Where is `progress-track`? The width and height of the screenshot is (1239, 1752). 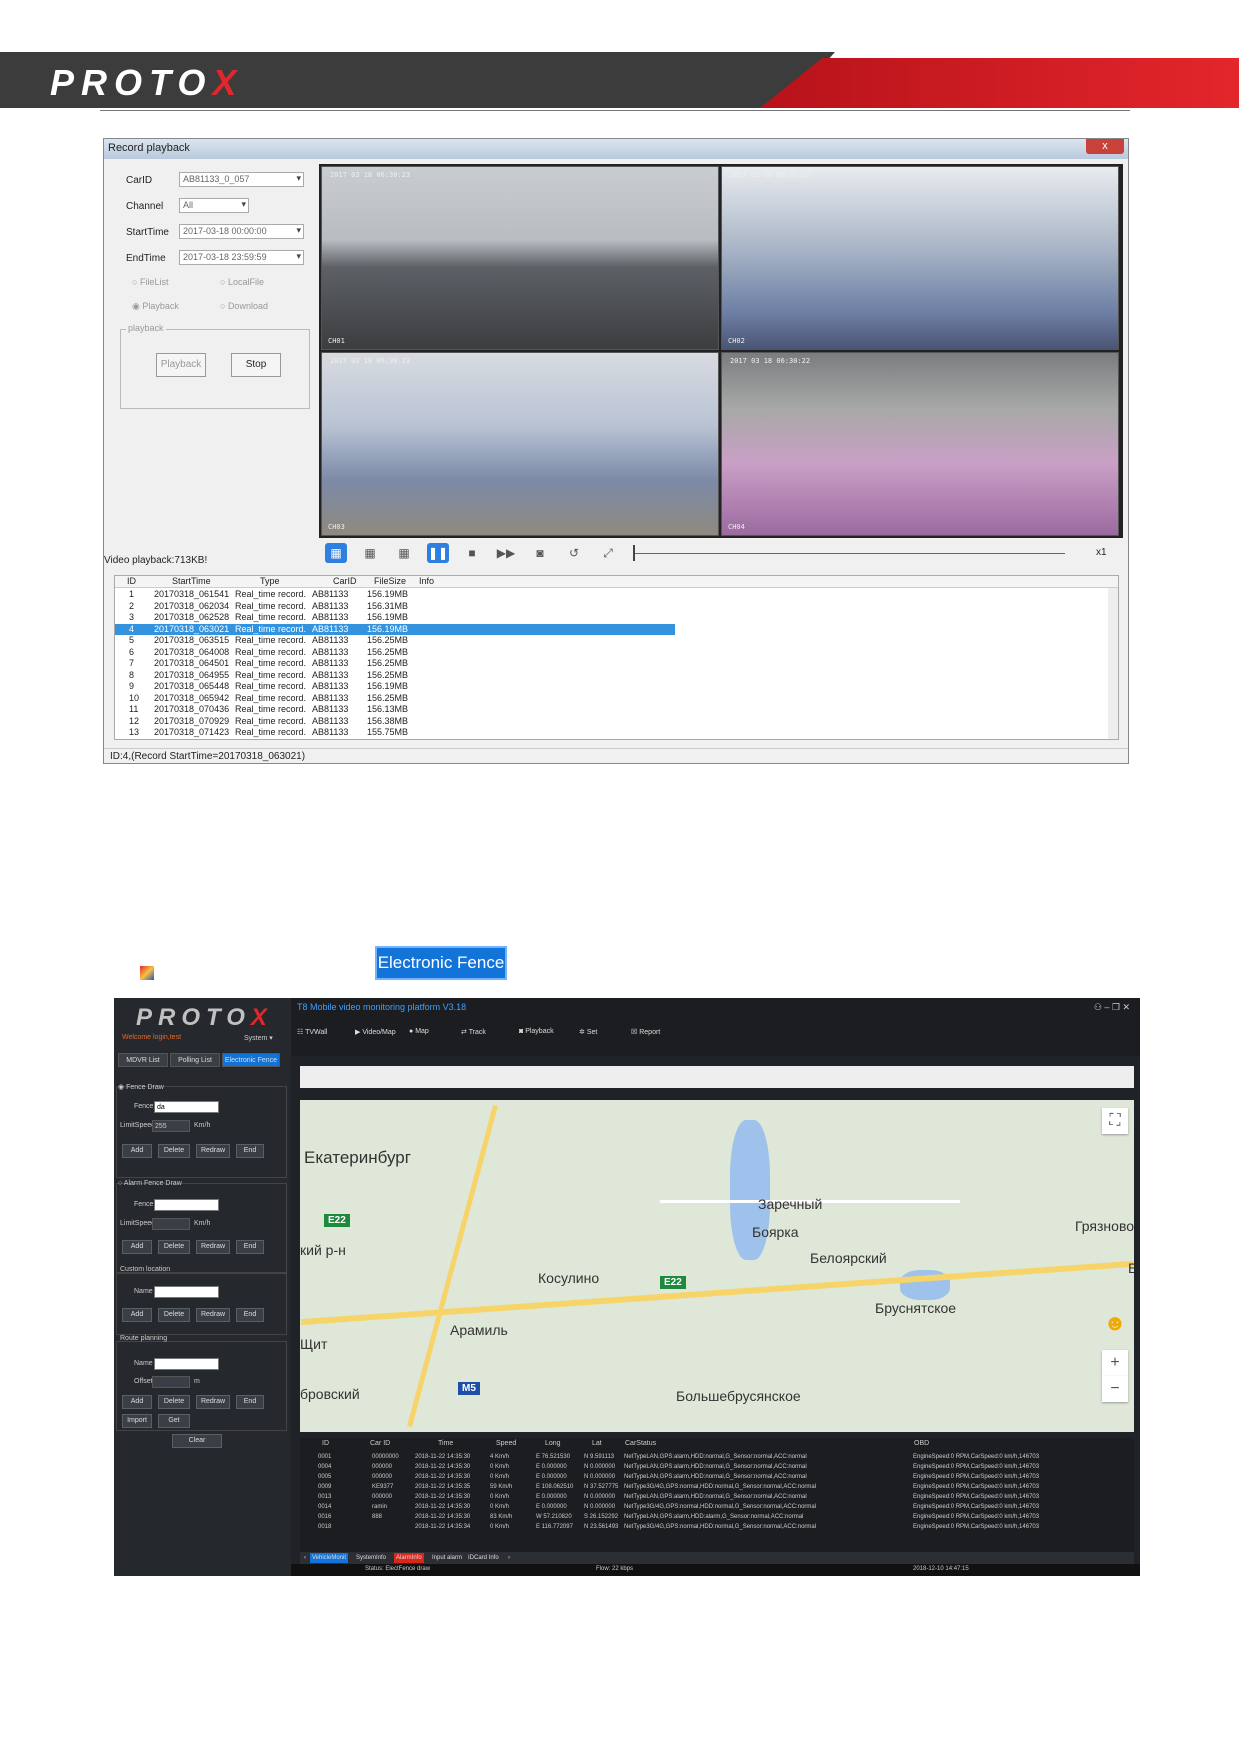 progress-track is located at coordinates (849, 553).